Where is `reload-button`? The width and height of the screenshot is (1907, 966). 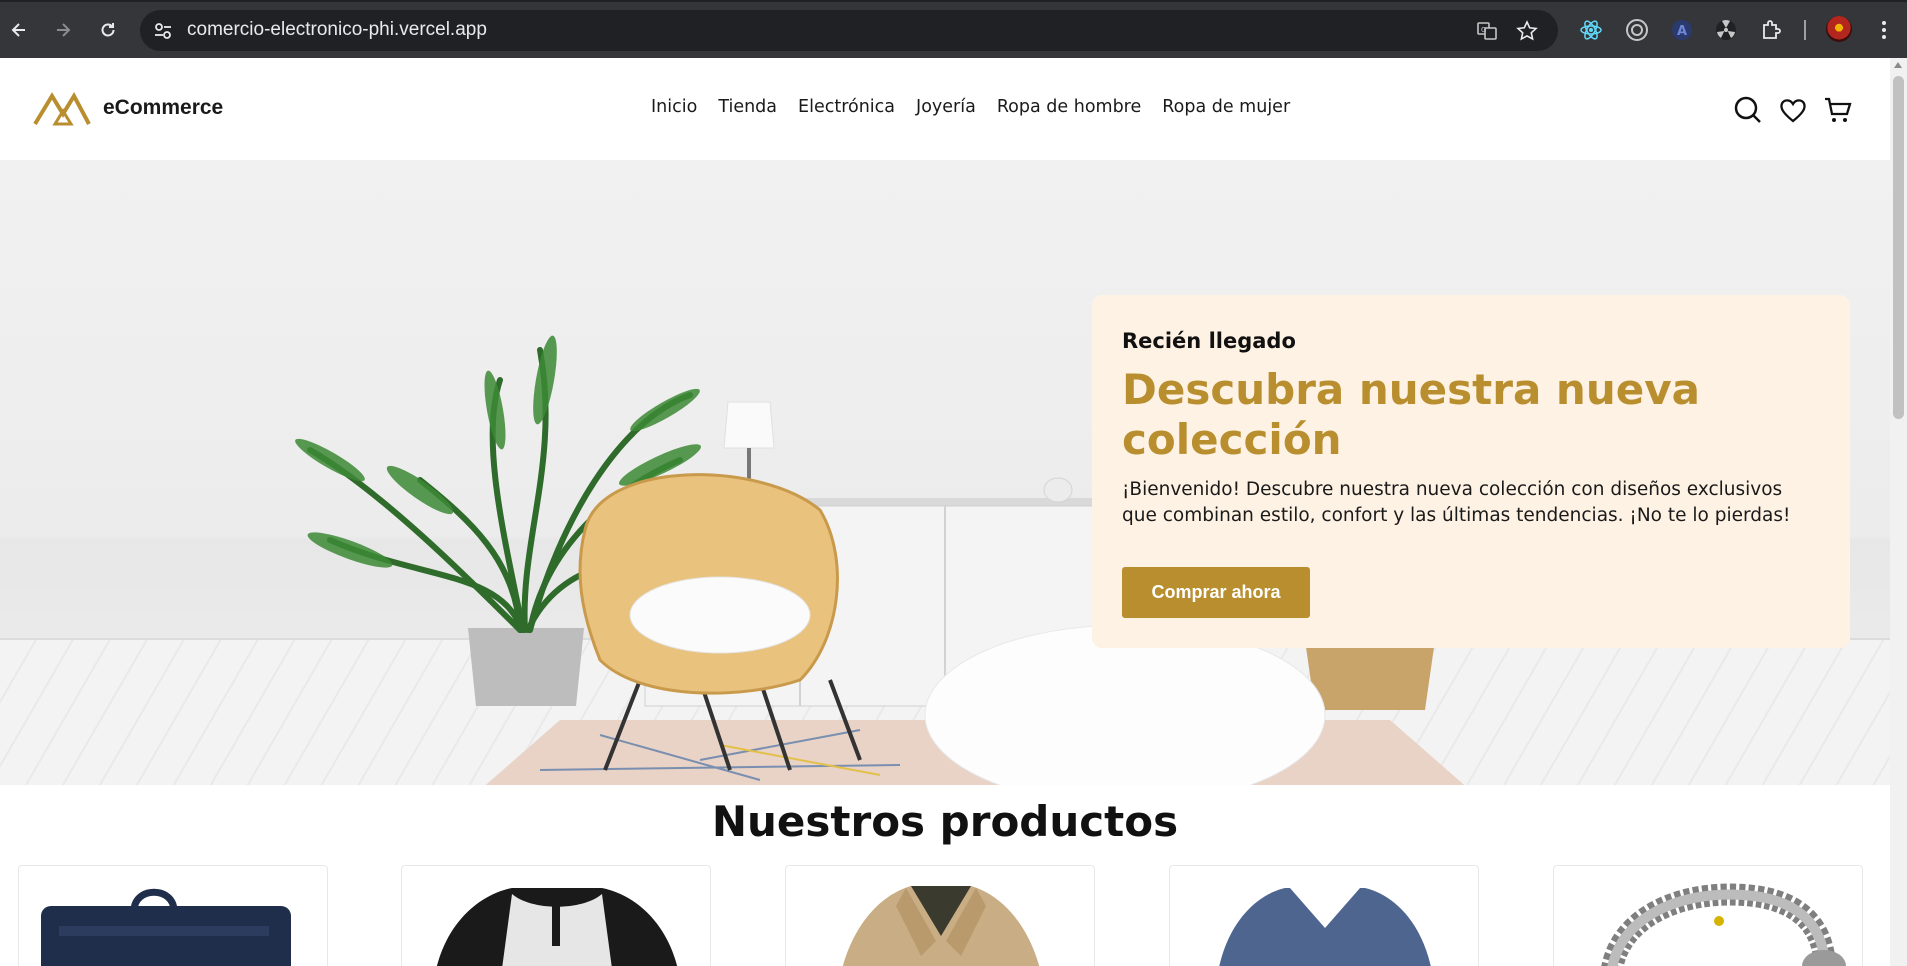 reload-button is located at coordinates (108, 30).